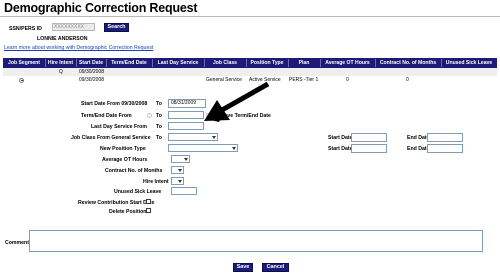 The image size is (500, 279). Describe the element at coordinates (21, 80) in the screenshot. I see `segment-select-radio` at that location.